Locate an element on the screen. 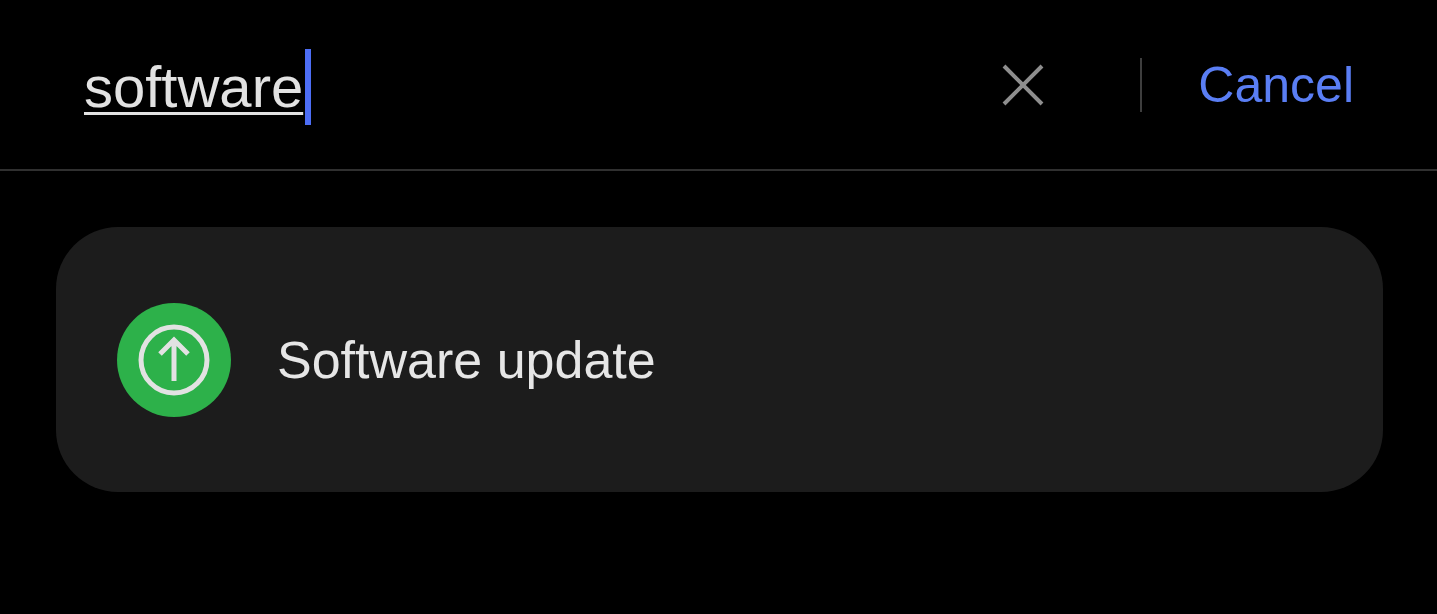 This screenshot has width=1437, height=614. result-title: Software update is located at coordinates (466, 360).